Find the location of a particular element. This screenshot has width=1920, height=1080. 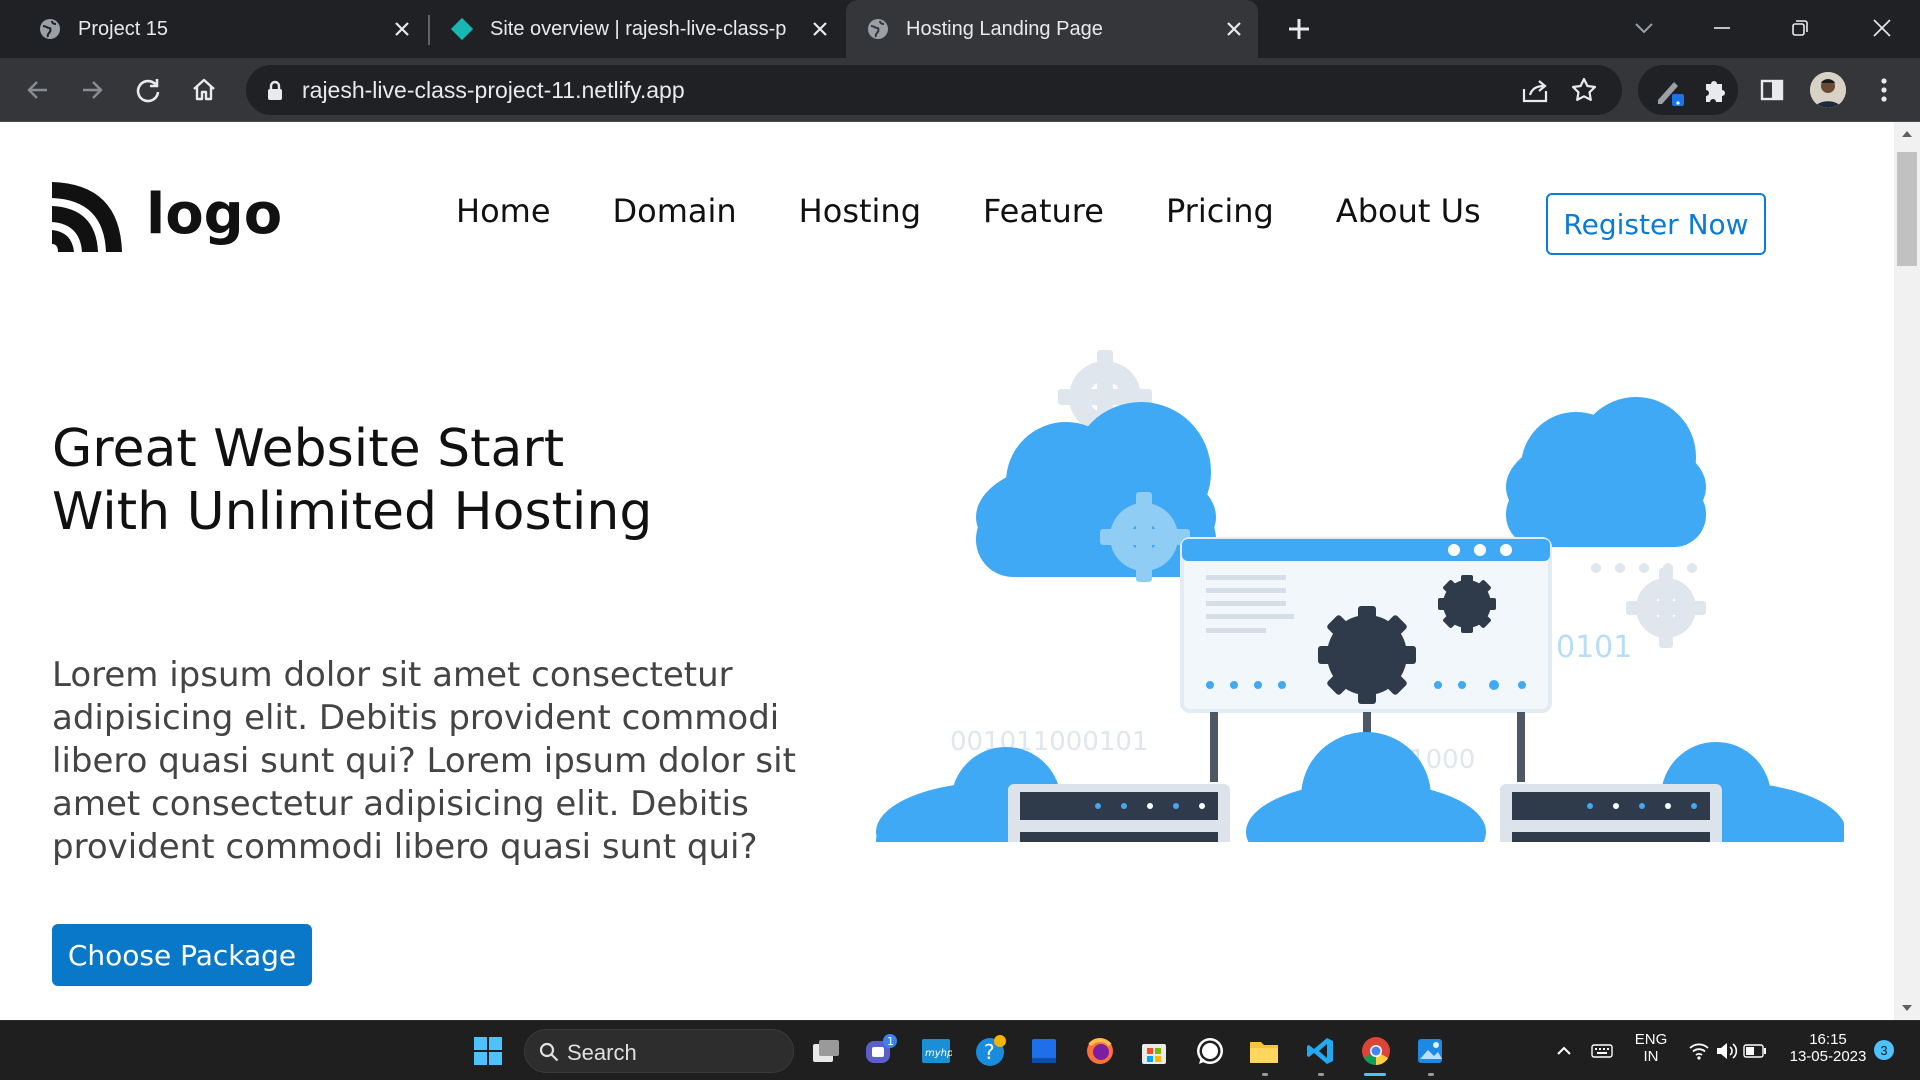

menu-kebab-icon is located at coordinates (1884, 90).